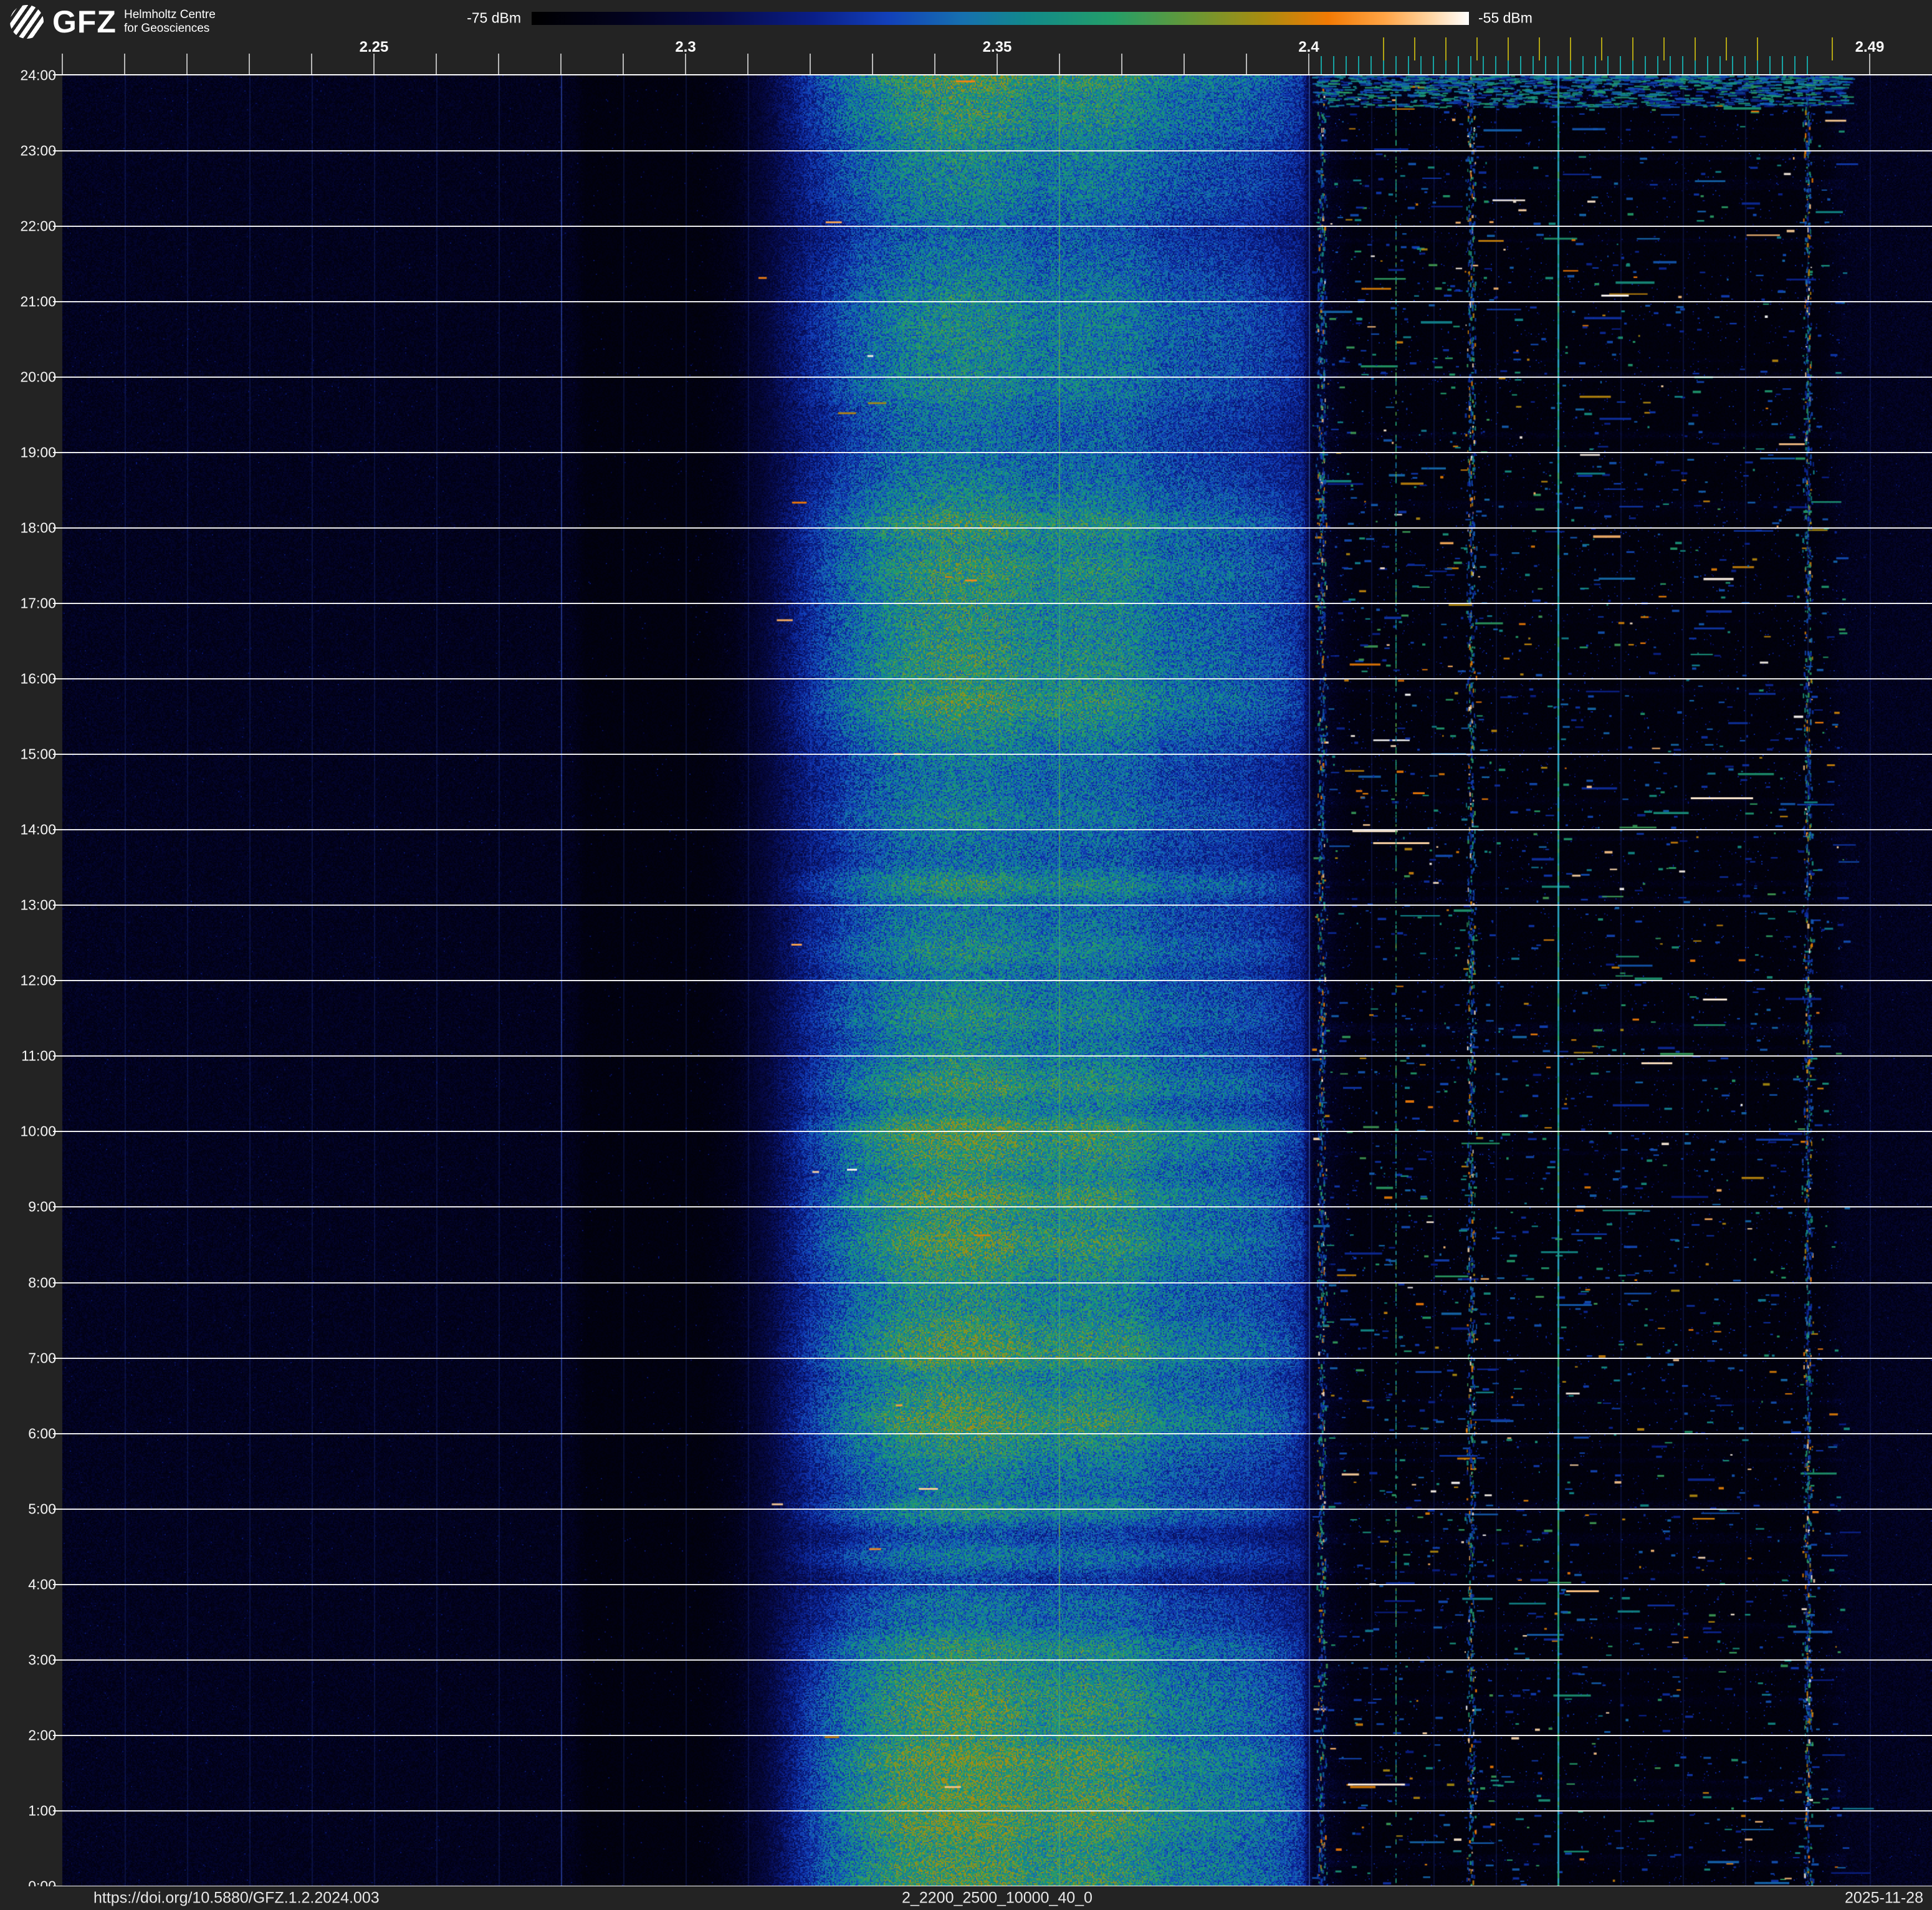 This screenshot has width=1932, height=1910. I want to click on time-axis-label: 17:00, so click(38, 603).